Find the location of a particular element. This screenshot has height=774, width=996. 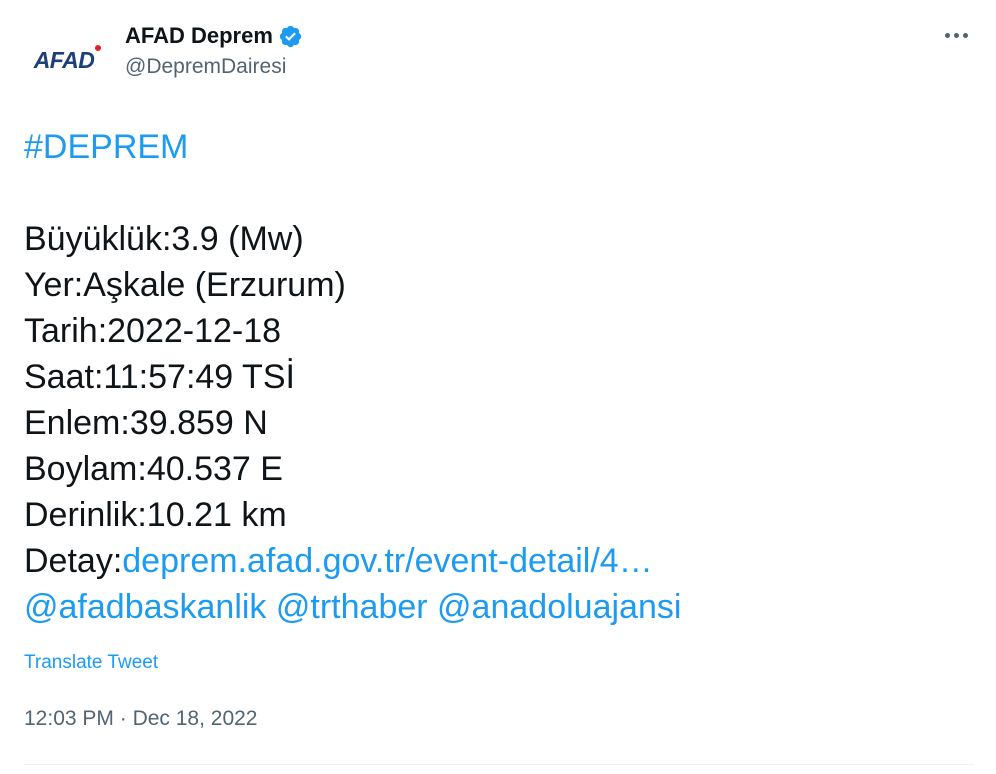

longitude-line: Boylam:40.537 E is located at coordinates (153, 469).